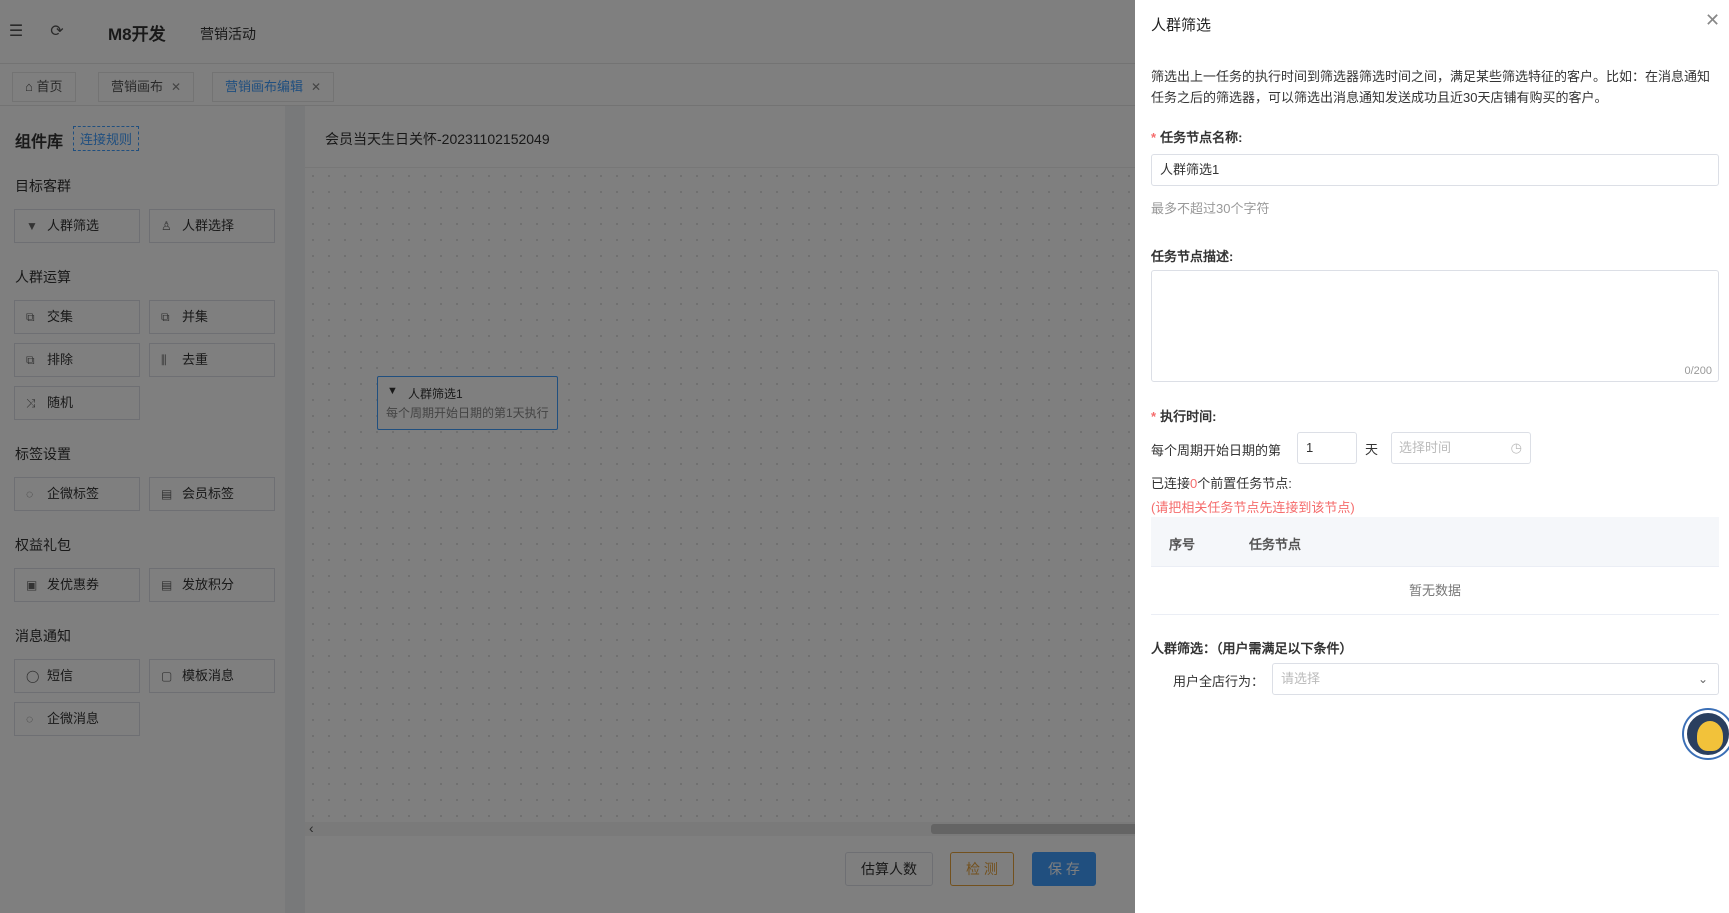 The height and width of the screenshot is (913, 1729). Describe the element at coordinates (1372, 449) in the screenshot. I see `exec-unit: 天` at that location.